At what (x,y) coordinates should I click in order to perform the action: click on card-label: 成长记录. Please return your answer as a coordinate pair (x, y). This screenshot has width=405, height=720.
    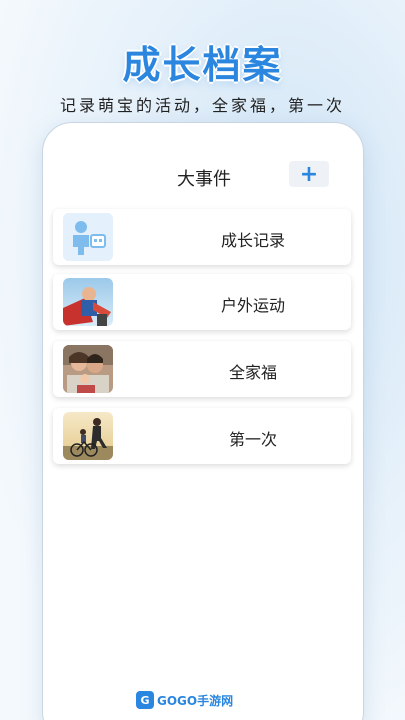
    Looking at the image, I should click on (252, 240).